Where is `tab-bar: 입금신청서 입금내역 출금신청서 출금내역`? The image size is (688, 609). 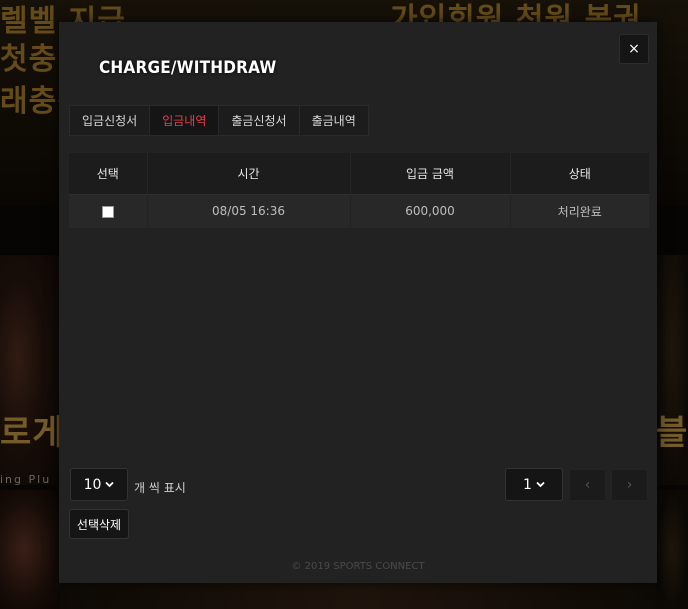 tab-bar: 입금신청서 입금내역 출금신청서 출금내역 is located at coordinates (219, 120).